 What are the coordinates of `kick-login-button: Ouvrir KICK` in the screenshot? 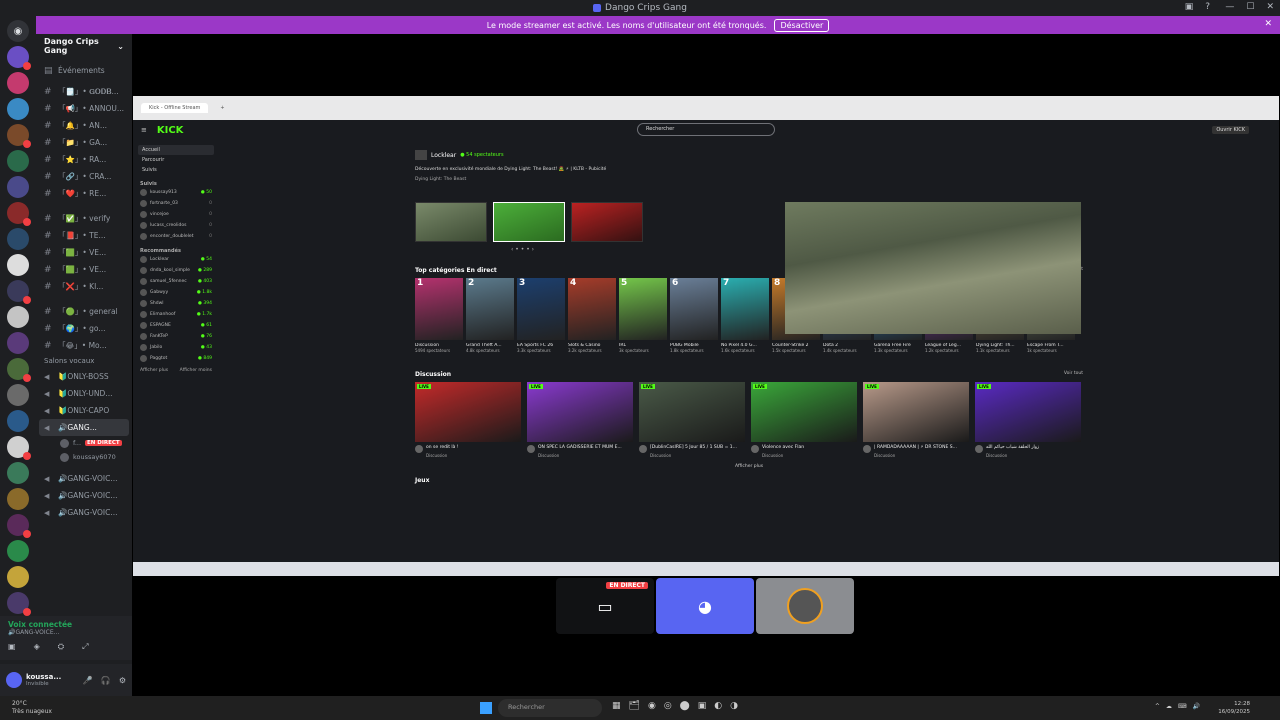 It's located at (1230, 130).